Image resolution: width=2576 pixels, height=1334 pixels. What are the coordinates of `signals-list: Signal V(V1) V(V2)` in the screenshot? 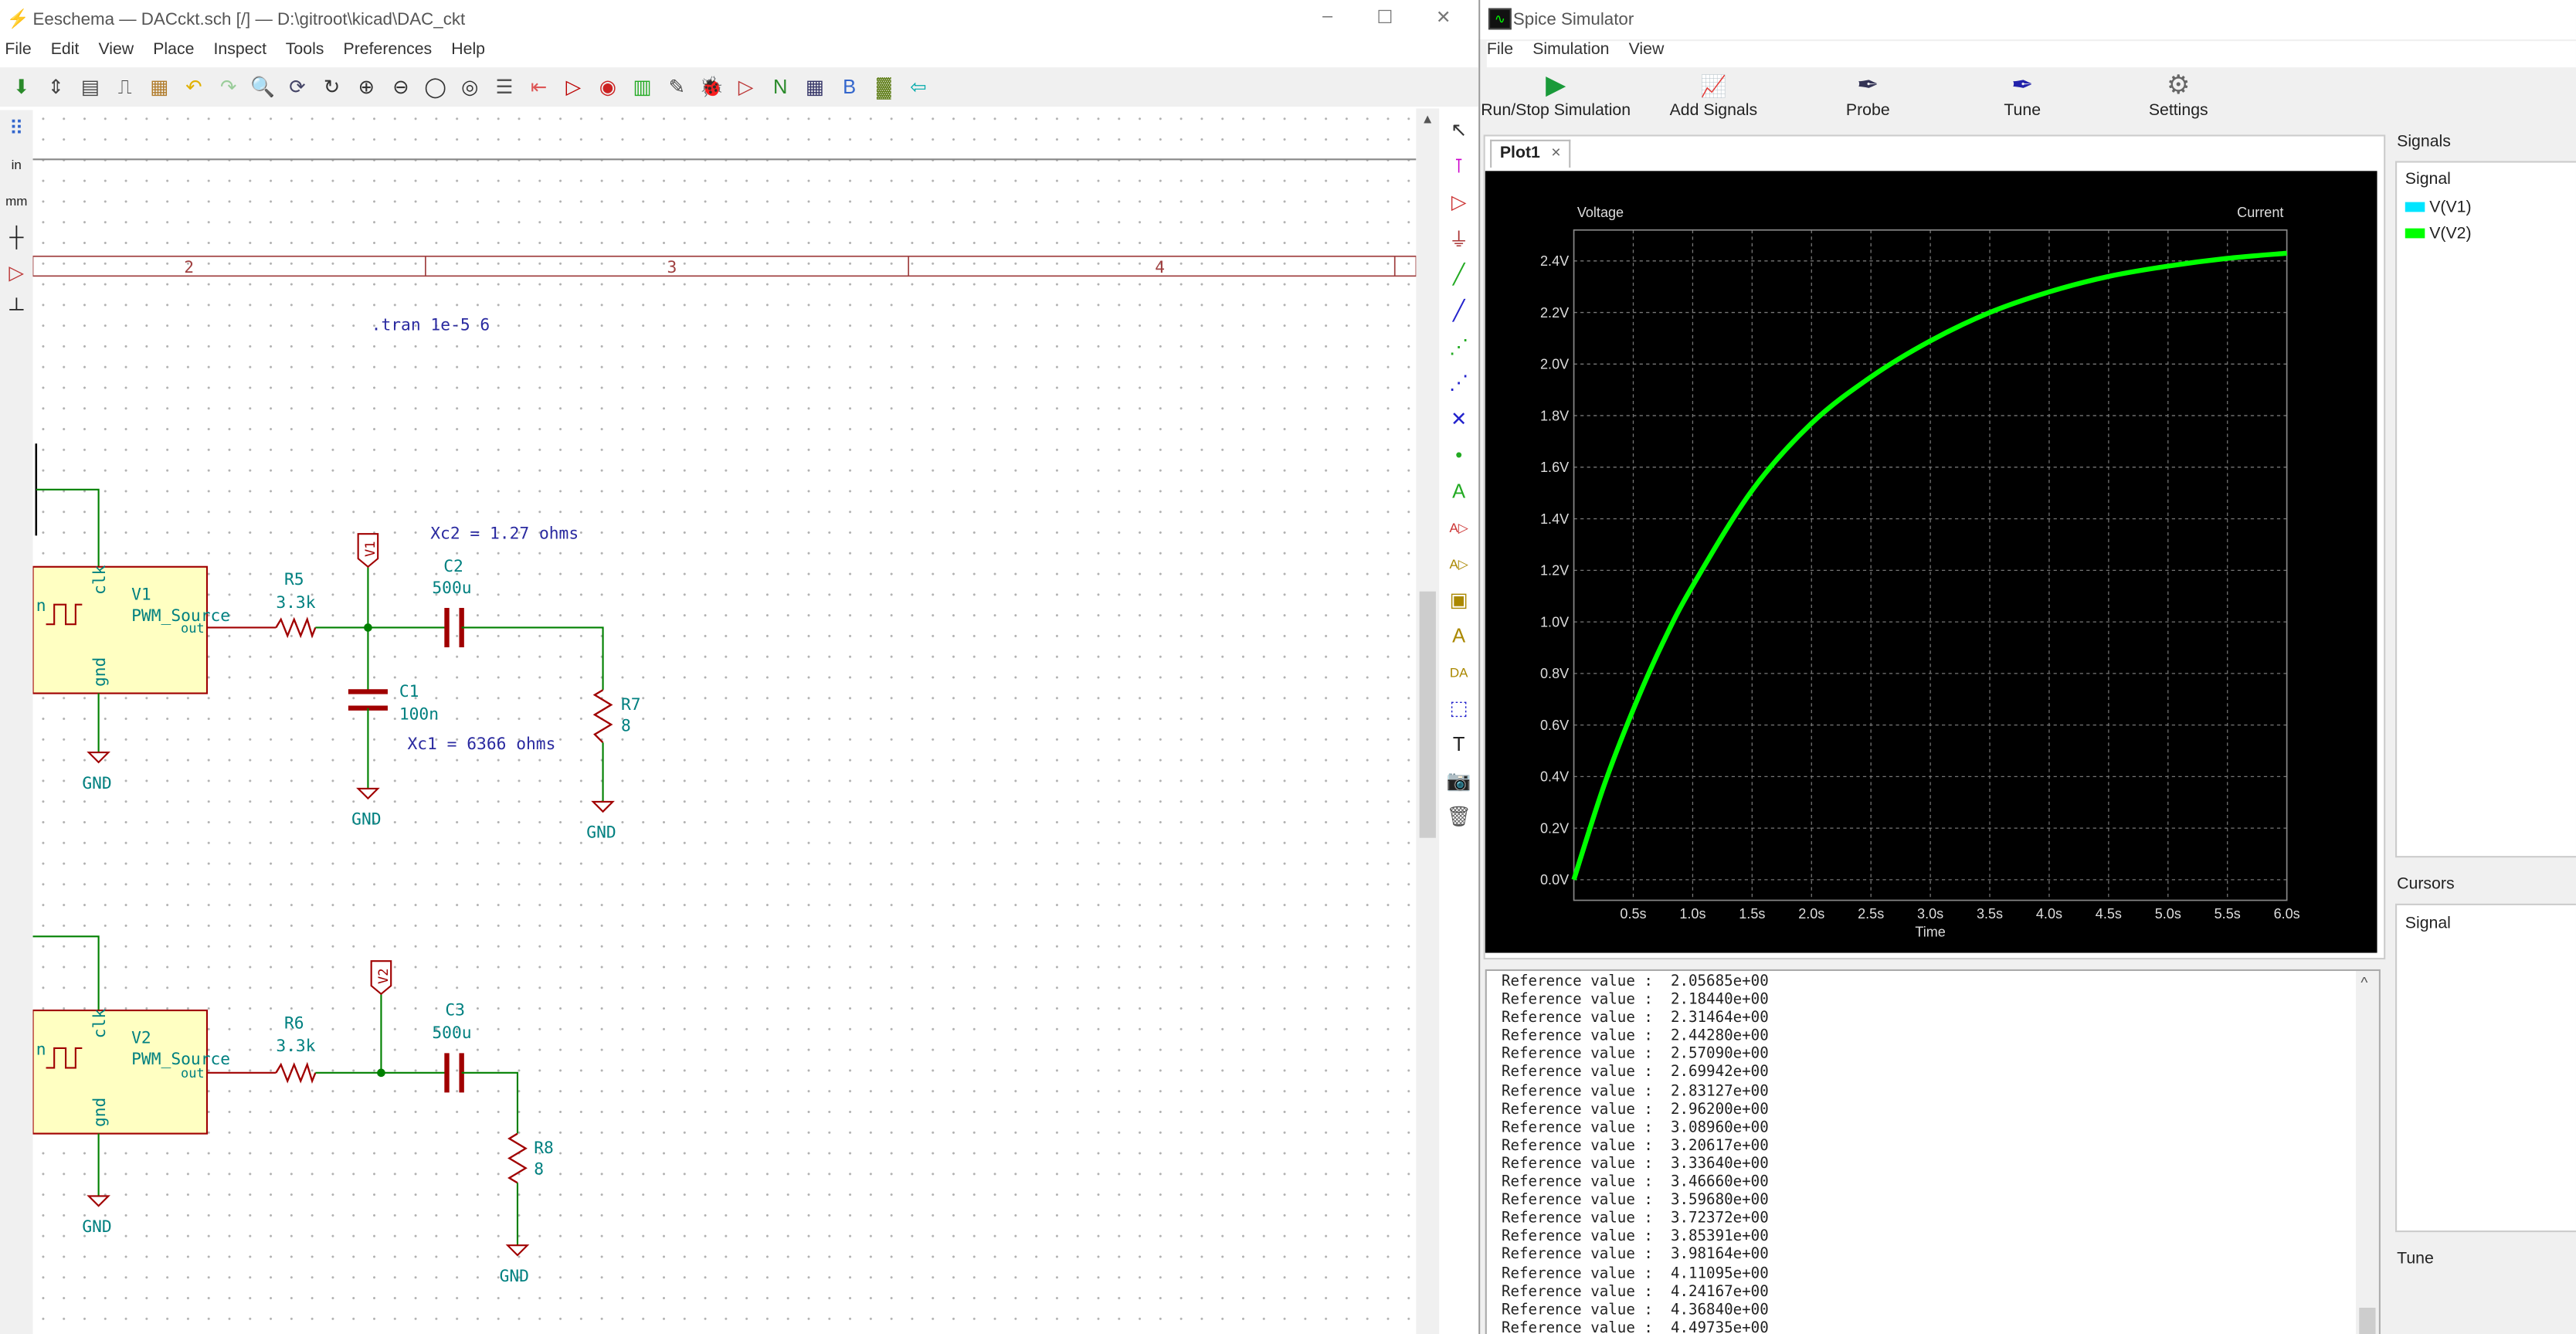 It's located at (2485, 509).